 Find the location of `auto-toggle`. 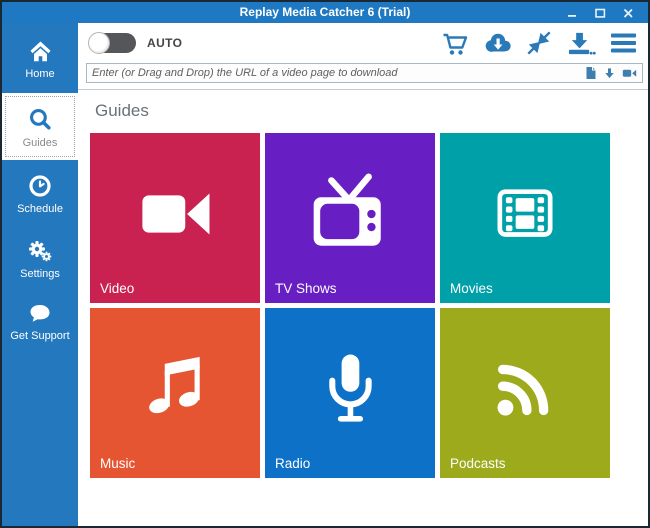

auto-toggle is located at coordinates (112, 43).